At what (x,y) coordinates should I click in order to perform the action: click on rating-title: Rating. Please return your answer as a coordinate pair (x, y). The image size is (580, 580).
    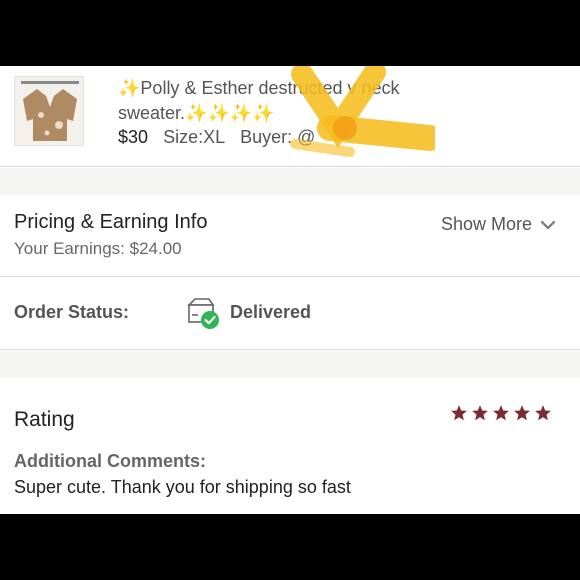
    Looking at the image, I should click on (44, 419).